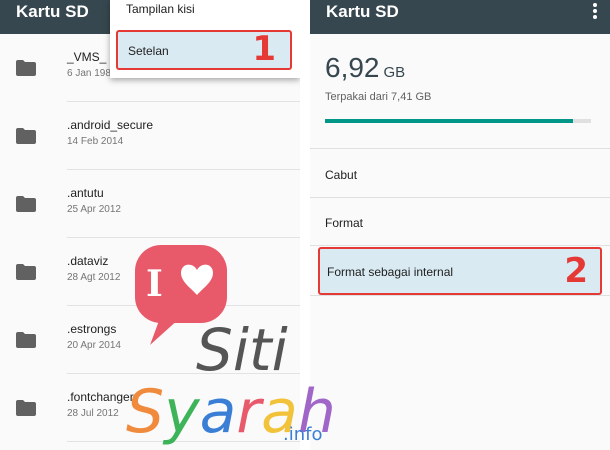 The width and height of the screenshot is (610, 450). What do you see at coordinates (92, 329) in the screenshot?
I see `file-name: .estrongs` at bounding box center [92, 329].